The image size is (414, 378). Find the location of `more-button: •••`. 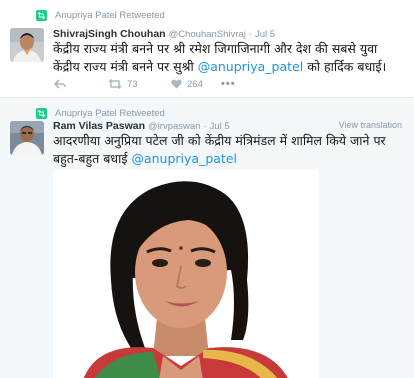

more-button: ••• is located at coordinates (228, 84).